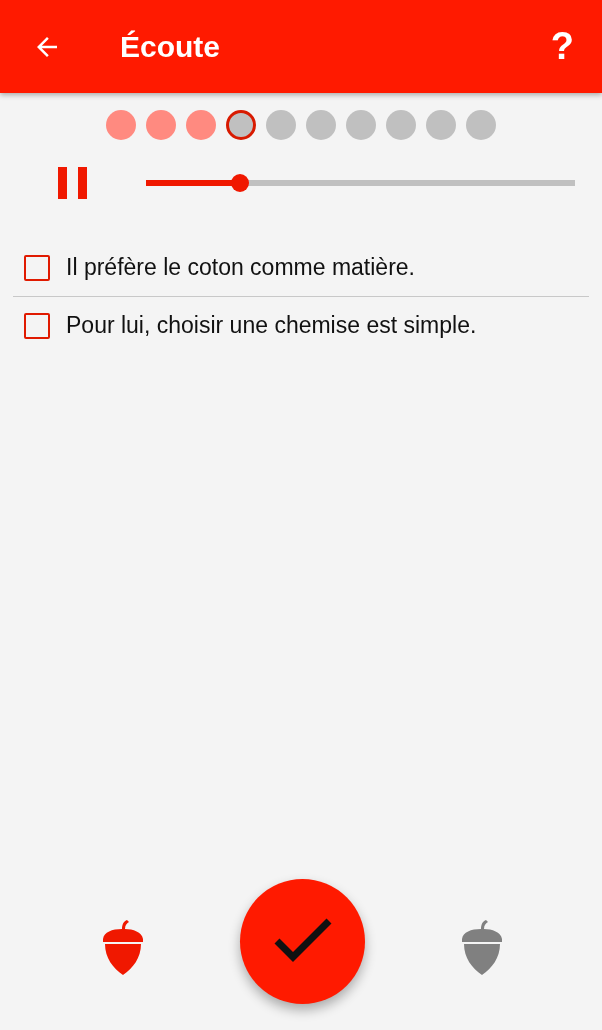  What do you see at coordinates (562, 46) in the screenshot?
I see `help-button: ?` at bounding box center [562, 46].